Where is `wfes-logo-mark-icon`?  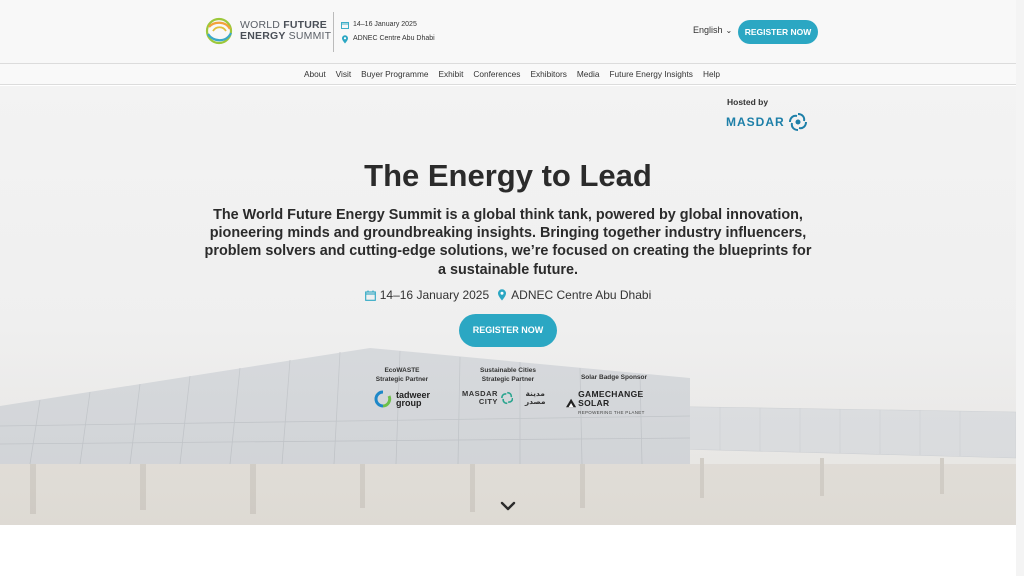
wfes-logo-mark-icon is located at coordinates (219, 31).